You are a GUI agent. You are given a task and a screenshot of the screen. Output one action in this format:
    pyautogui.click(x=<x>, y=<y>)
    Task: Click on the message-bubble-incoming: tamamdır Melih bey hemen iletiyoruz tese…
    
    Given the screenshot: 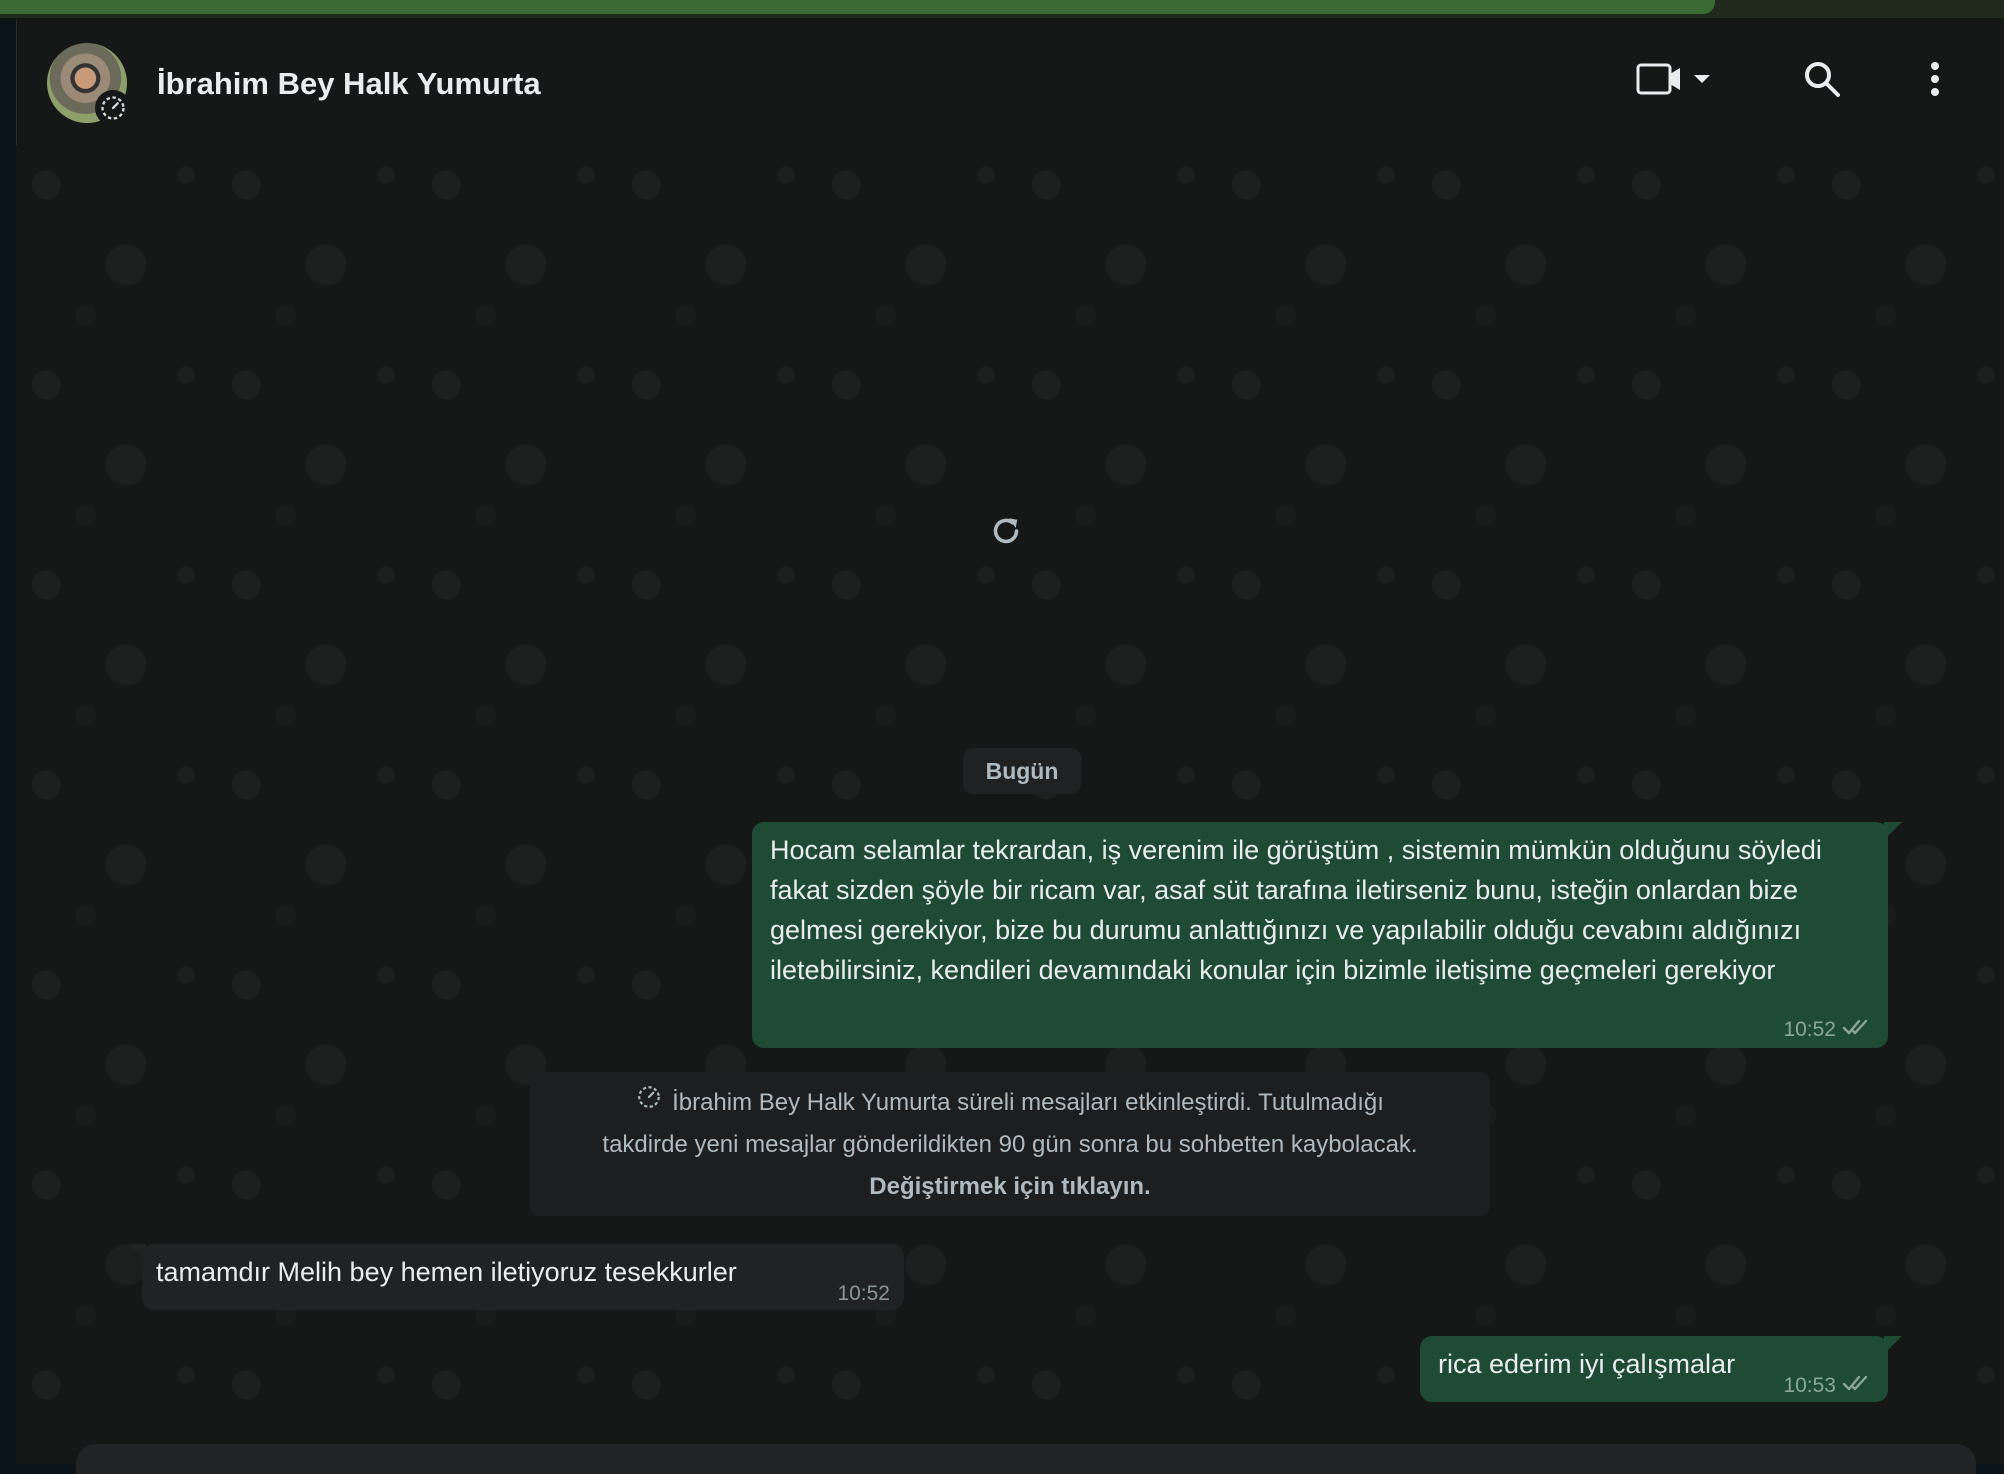 What is the action you would take?
    pyautogui.click(x=523, y=1277)
    